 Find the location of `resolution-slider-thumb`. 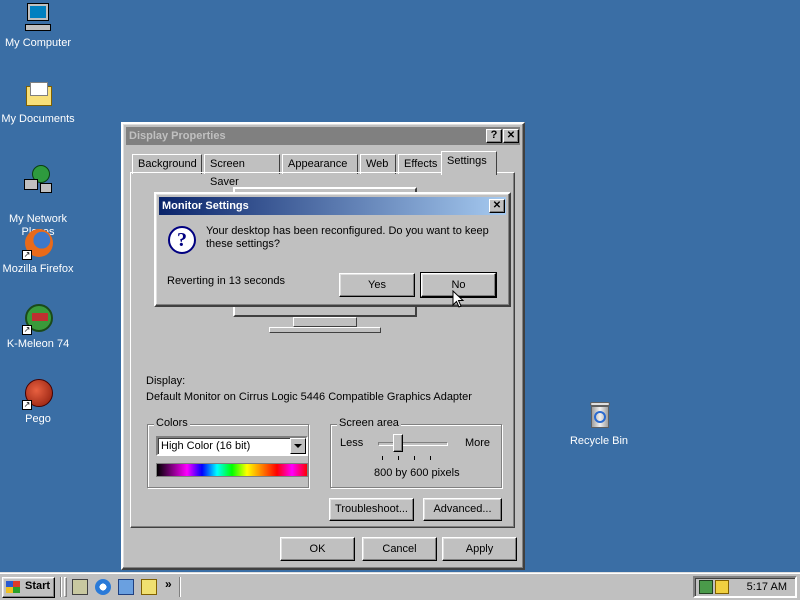

resolution-slider-thumb is located at coordinates (398, 443).